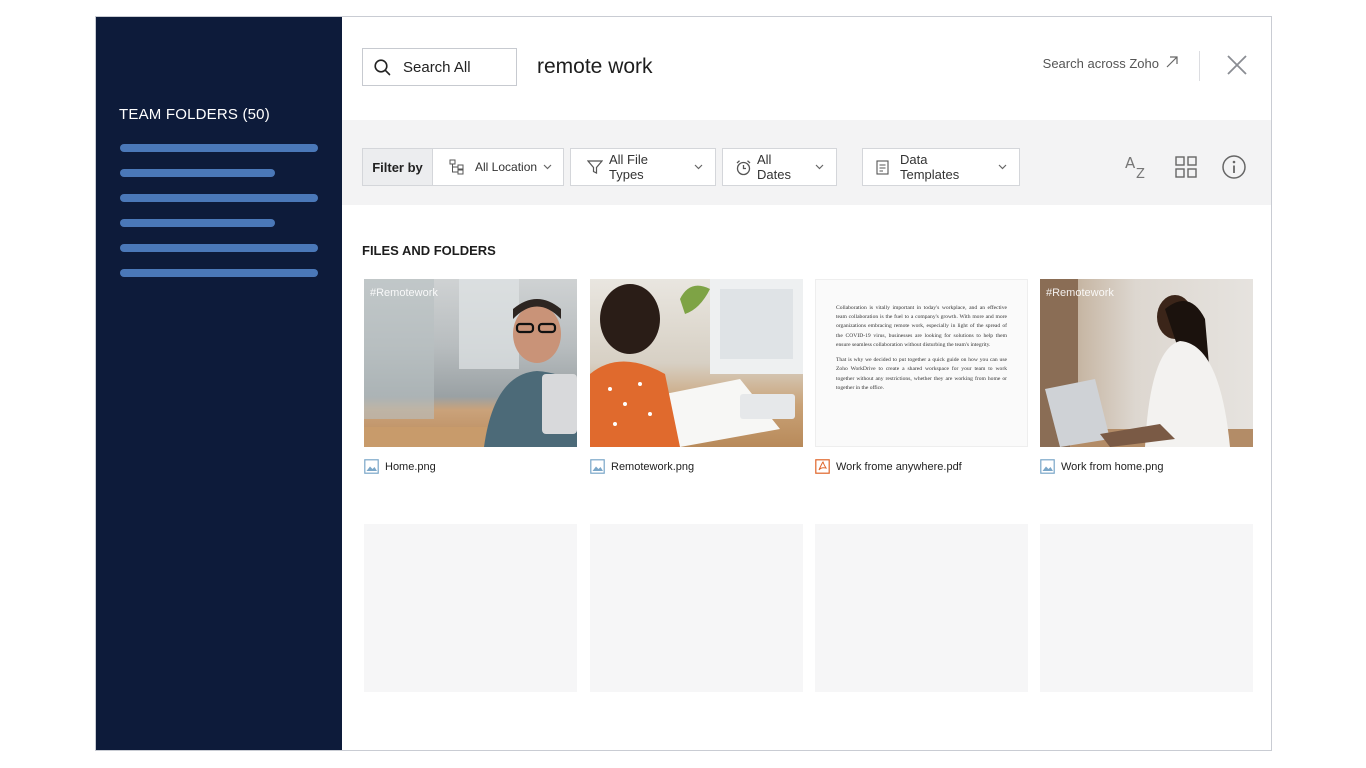 The image size is (1366, 768). I want to click on search-query-input: remote work, so click(595, 67).